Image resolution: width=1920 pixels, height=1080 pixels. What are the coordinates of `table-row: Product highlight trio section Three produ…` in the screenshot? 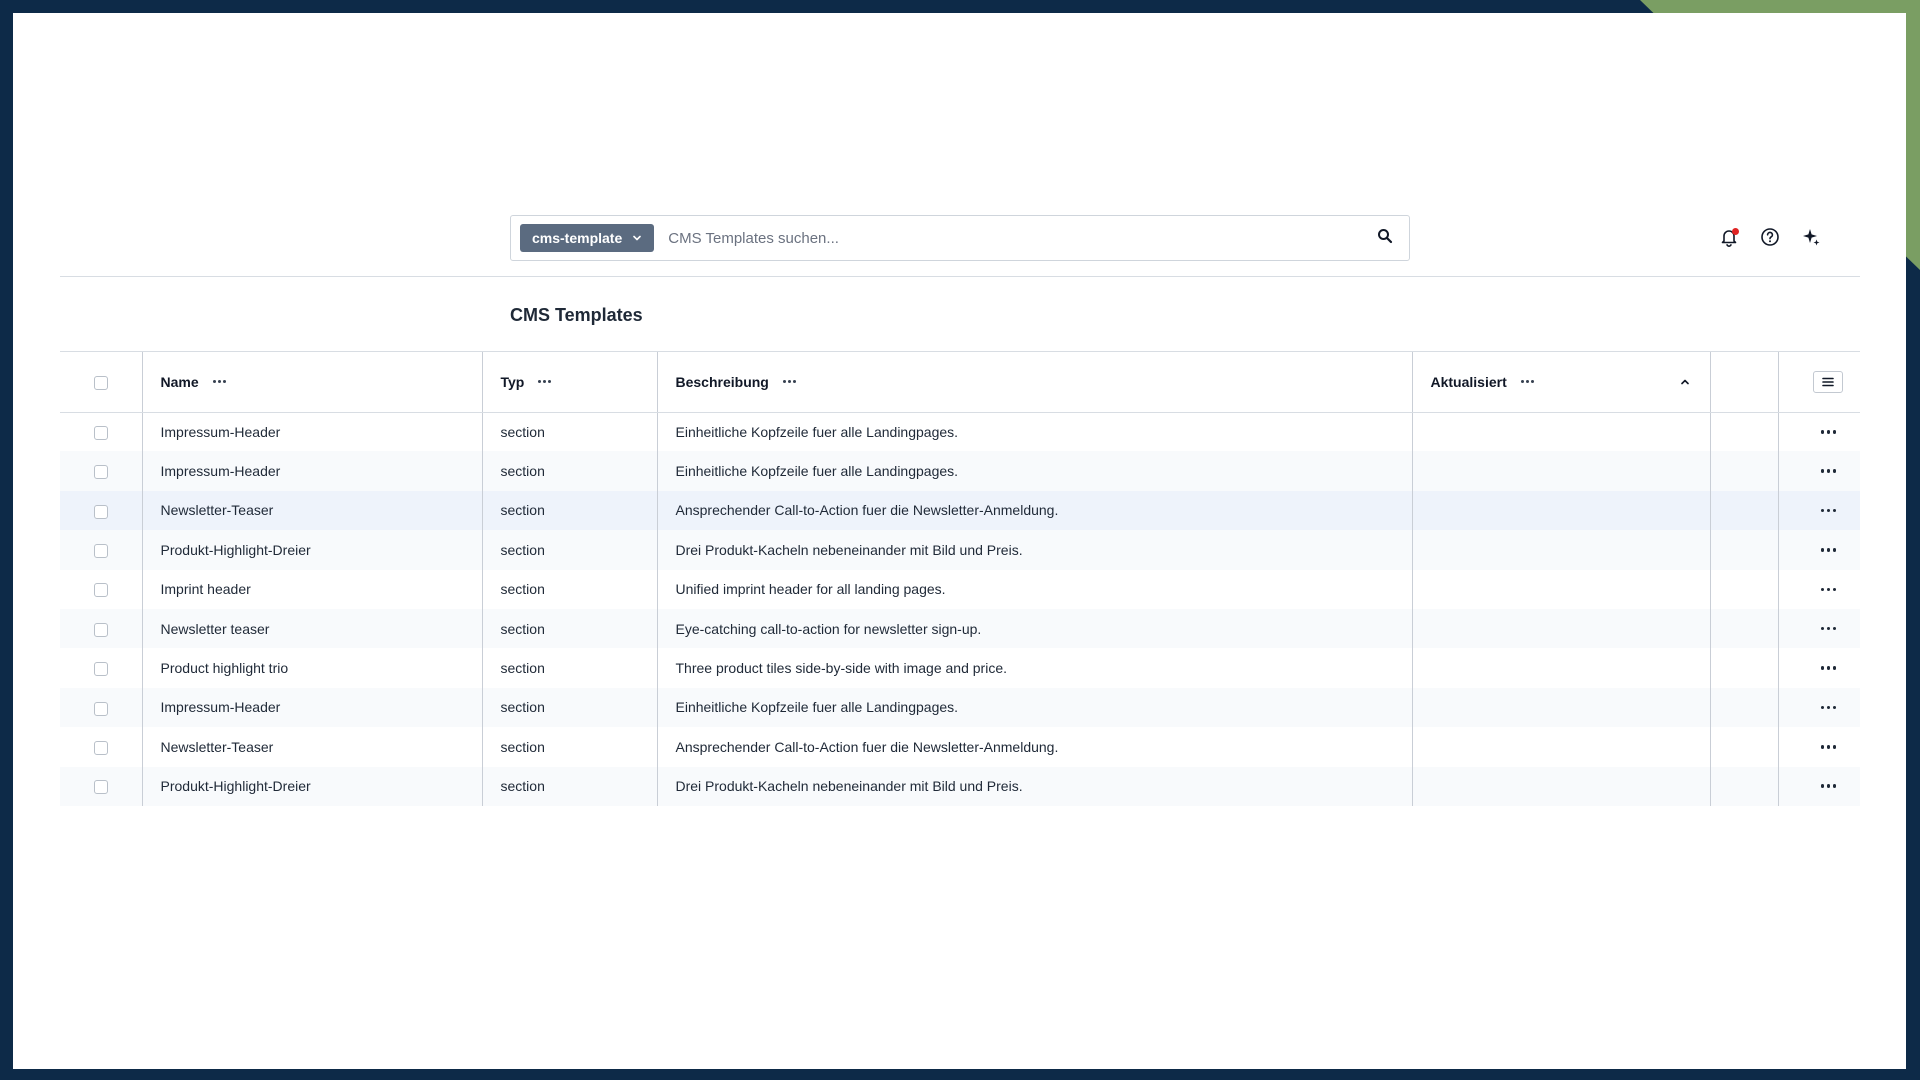 It's located at (960, 668).